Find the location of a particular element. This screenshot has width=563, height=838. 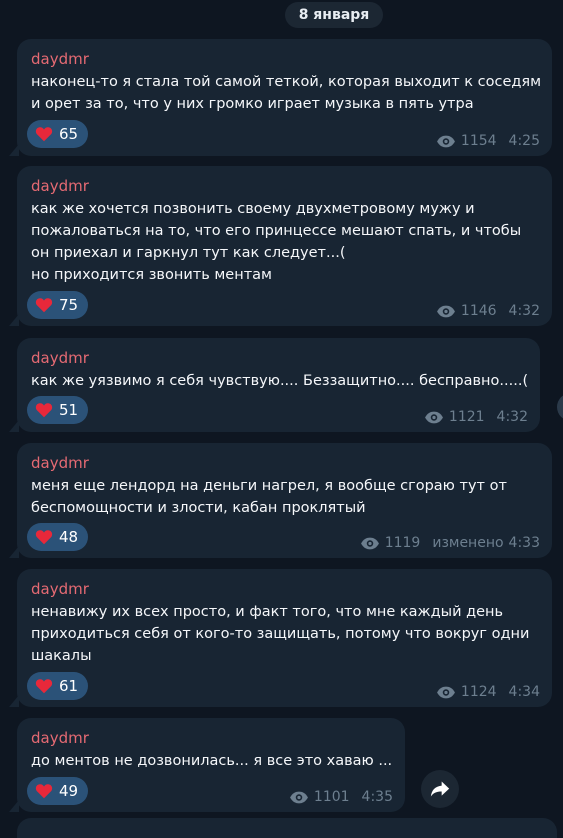

reaction-count: 48 is located at coordinates (69, 537).